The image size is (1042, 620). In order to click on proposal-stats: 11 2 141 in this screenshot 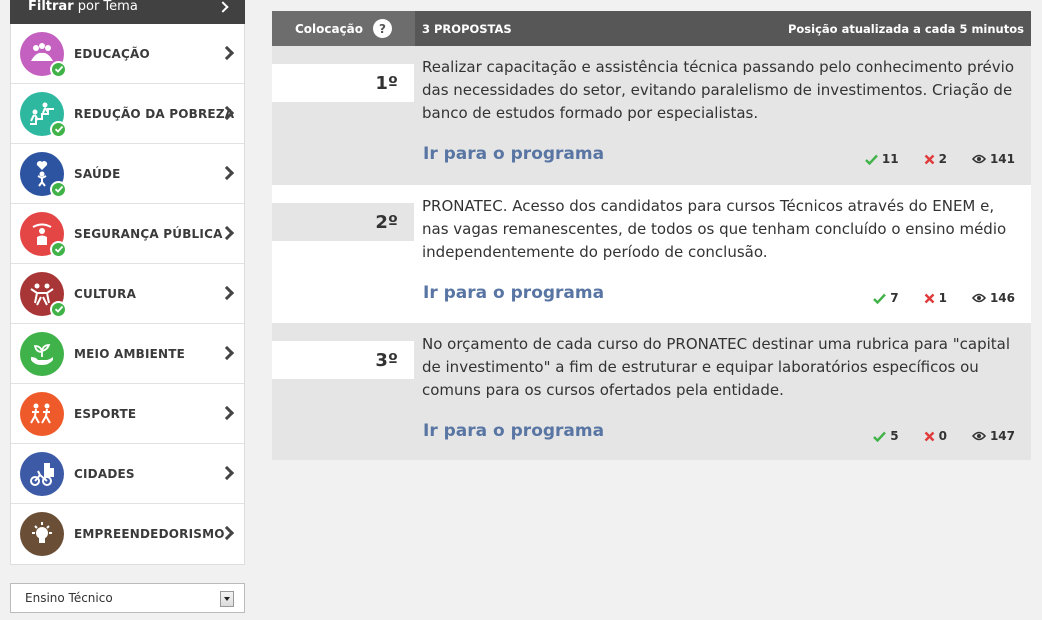, I will do `click(927, 159)`.